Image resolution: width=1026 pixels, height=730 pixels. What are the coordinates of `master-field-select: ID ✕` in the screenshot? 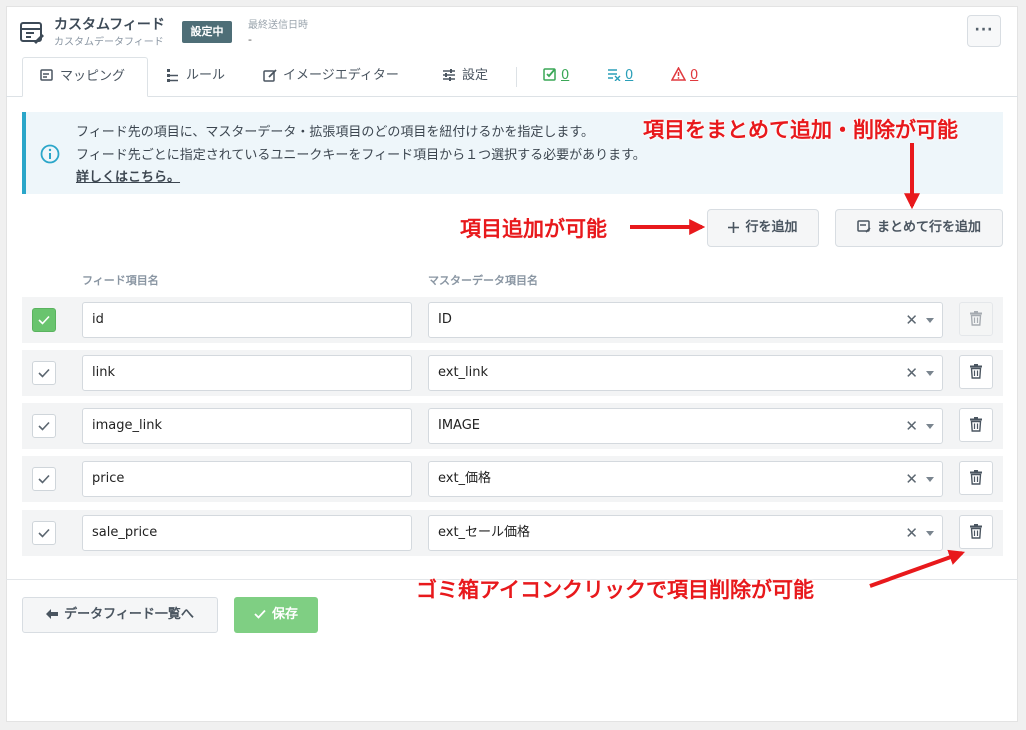 It's located at (685, 320).